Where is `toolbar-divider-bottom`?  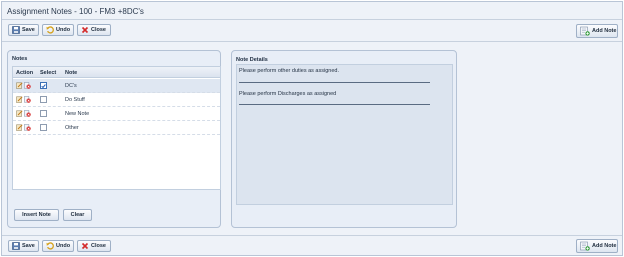 toolbar-divider-bottom is located at coordinates (312, 235).